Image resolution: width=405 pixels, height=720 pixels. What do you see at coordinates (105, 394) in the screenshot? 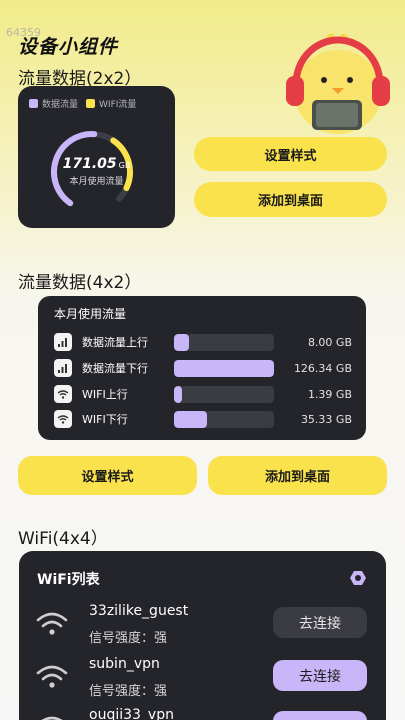
I see `usage-row-label: WIFI上行` at bounding box center [105, 394].